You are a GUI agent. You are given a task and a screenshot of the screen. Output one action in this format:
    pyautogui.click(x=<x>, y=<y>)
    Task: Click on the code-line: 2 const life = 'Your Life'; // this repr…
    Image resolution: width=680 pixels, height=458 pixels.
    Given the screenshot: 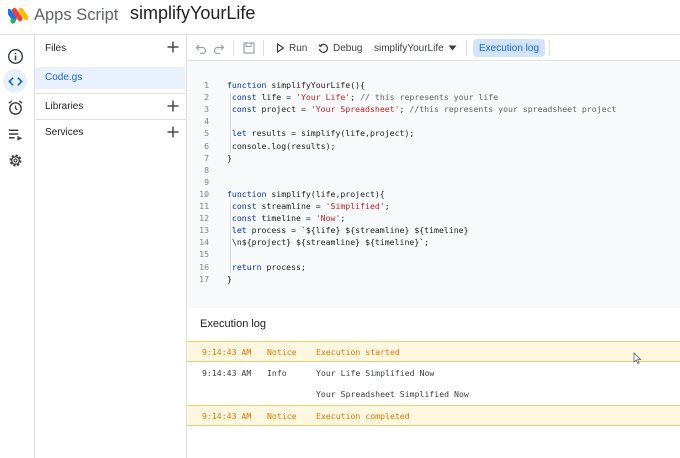 What is the action you would take?
    pyautogui.click(x=433, y=98)
    